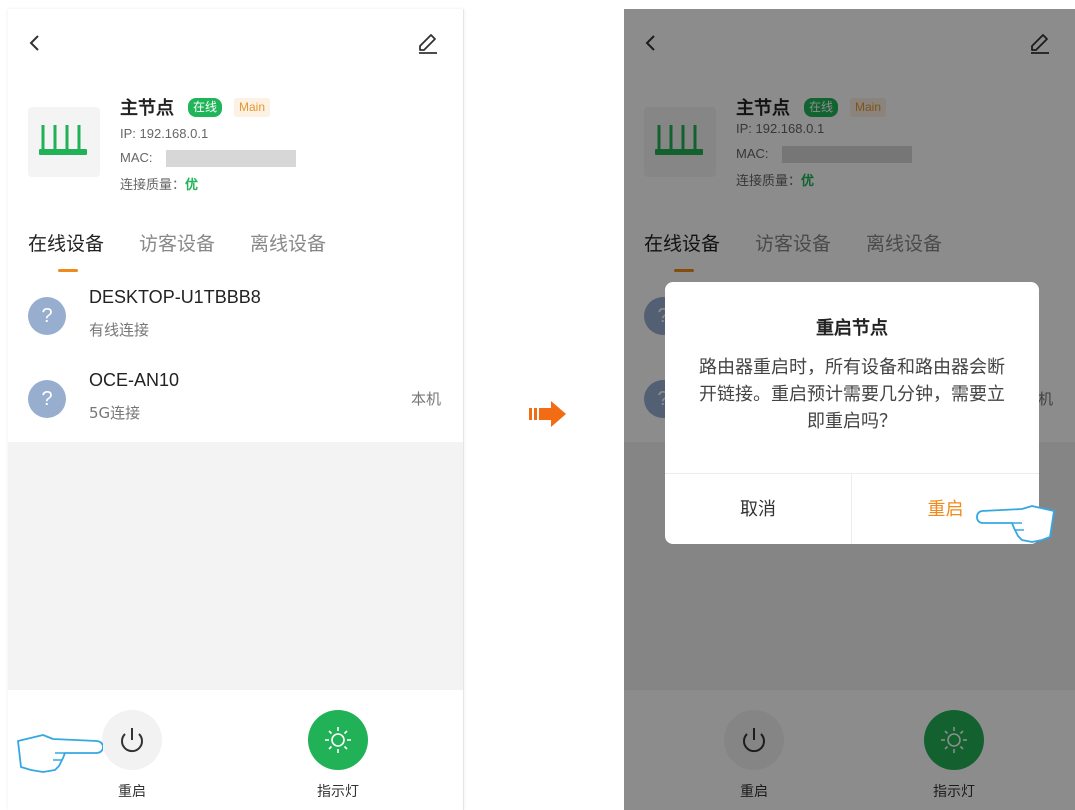 The width and height of the screenshot is (1075, 810). Describe the element at coordinates (132, 792) in the screenshot. I see `reboot-label: 重启` at that location.